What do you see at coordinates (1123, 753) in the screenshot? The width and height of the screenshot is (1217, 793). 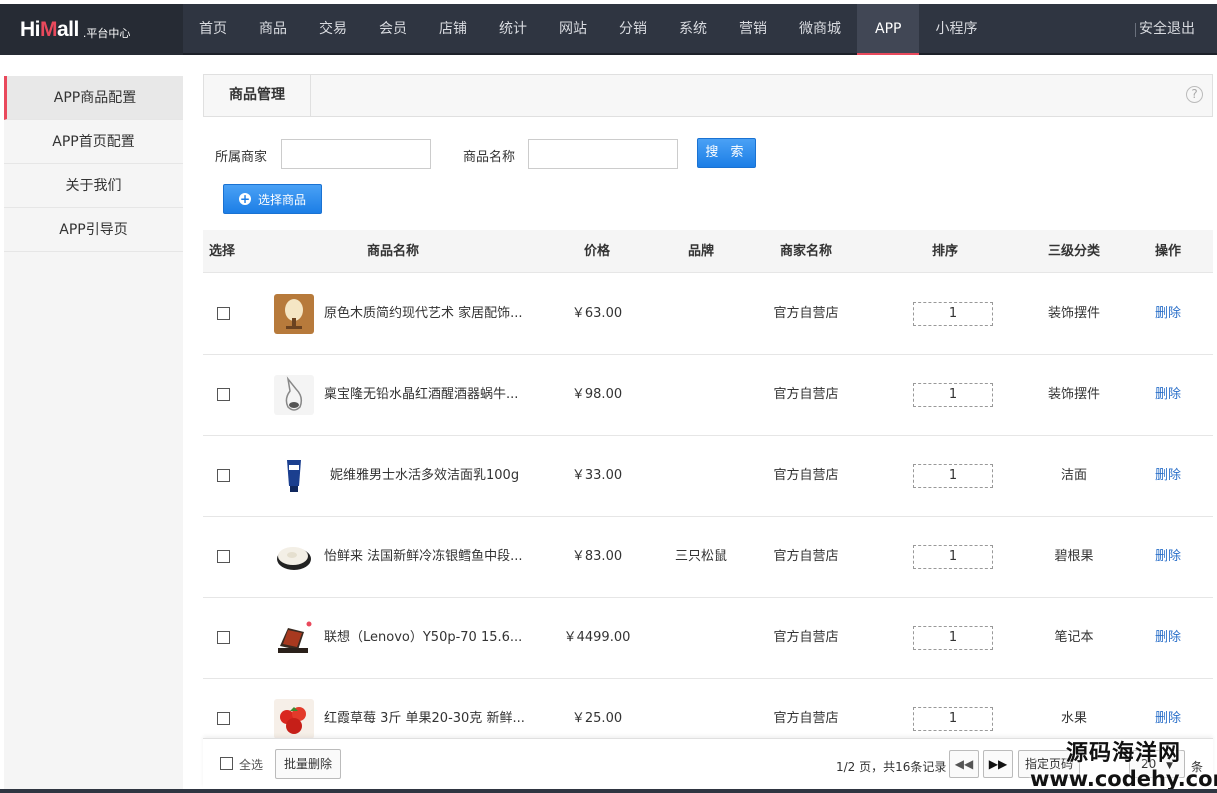 I see `watermark-line1: 源码海洋网` at bounding box center [1123, 753].